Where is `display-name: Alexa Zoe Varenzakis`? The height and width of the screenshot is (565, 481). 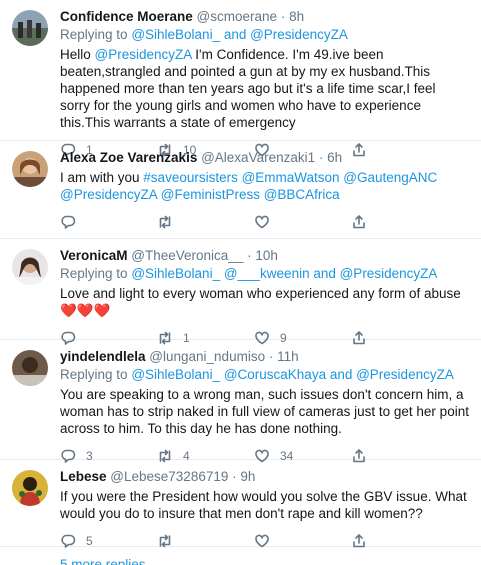
display-name: Alexa Zoe Varenzakis is located at coordinates (128, 157).